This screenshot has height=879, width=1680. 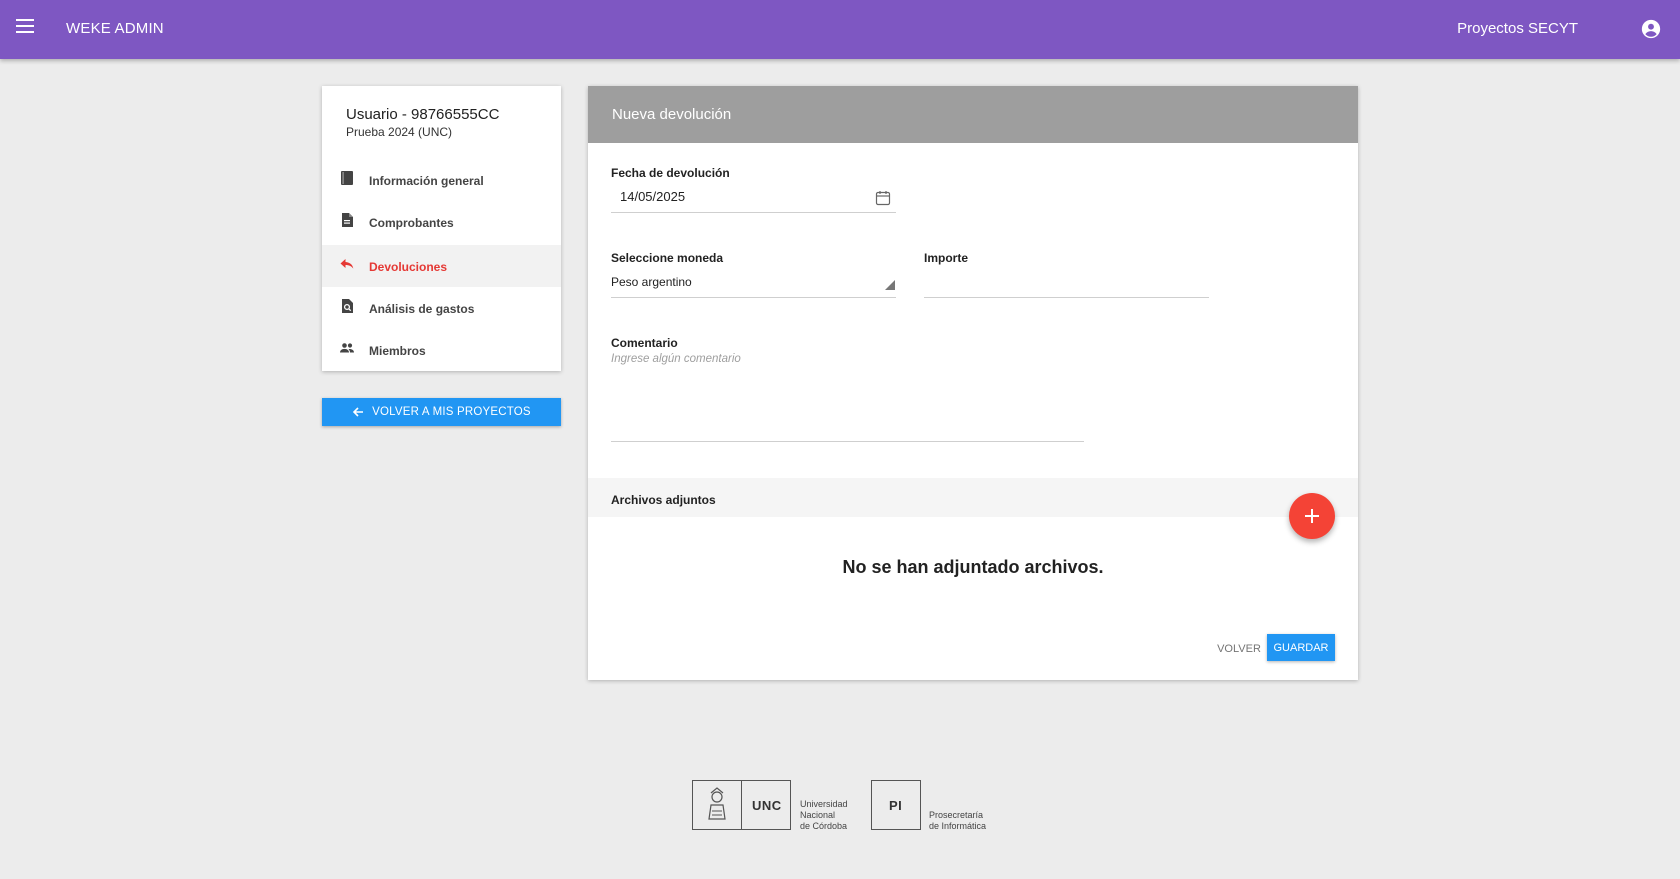 What do you see at coordinates (663, 500) in the screenshot?
I see `attachments-label: Archivos adjuntos` at bounding box center [663, 500].